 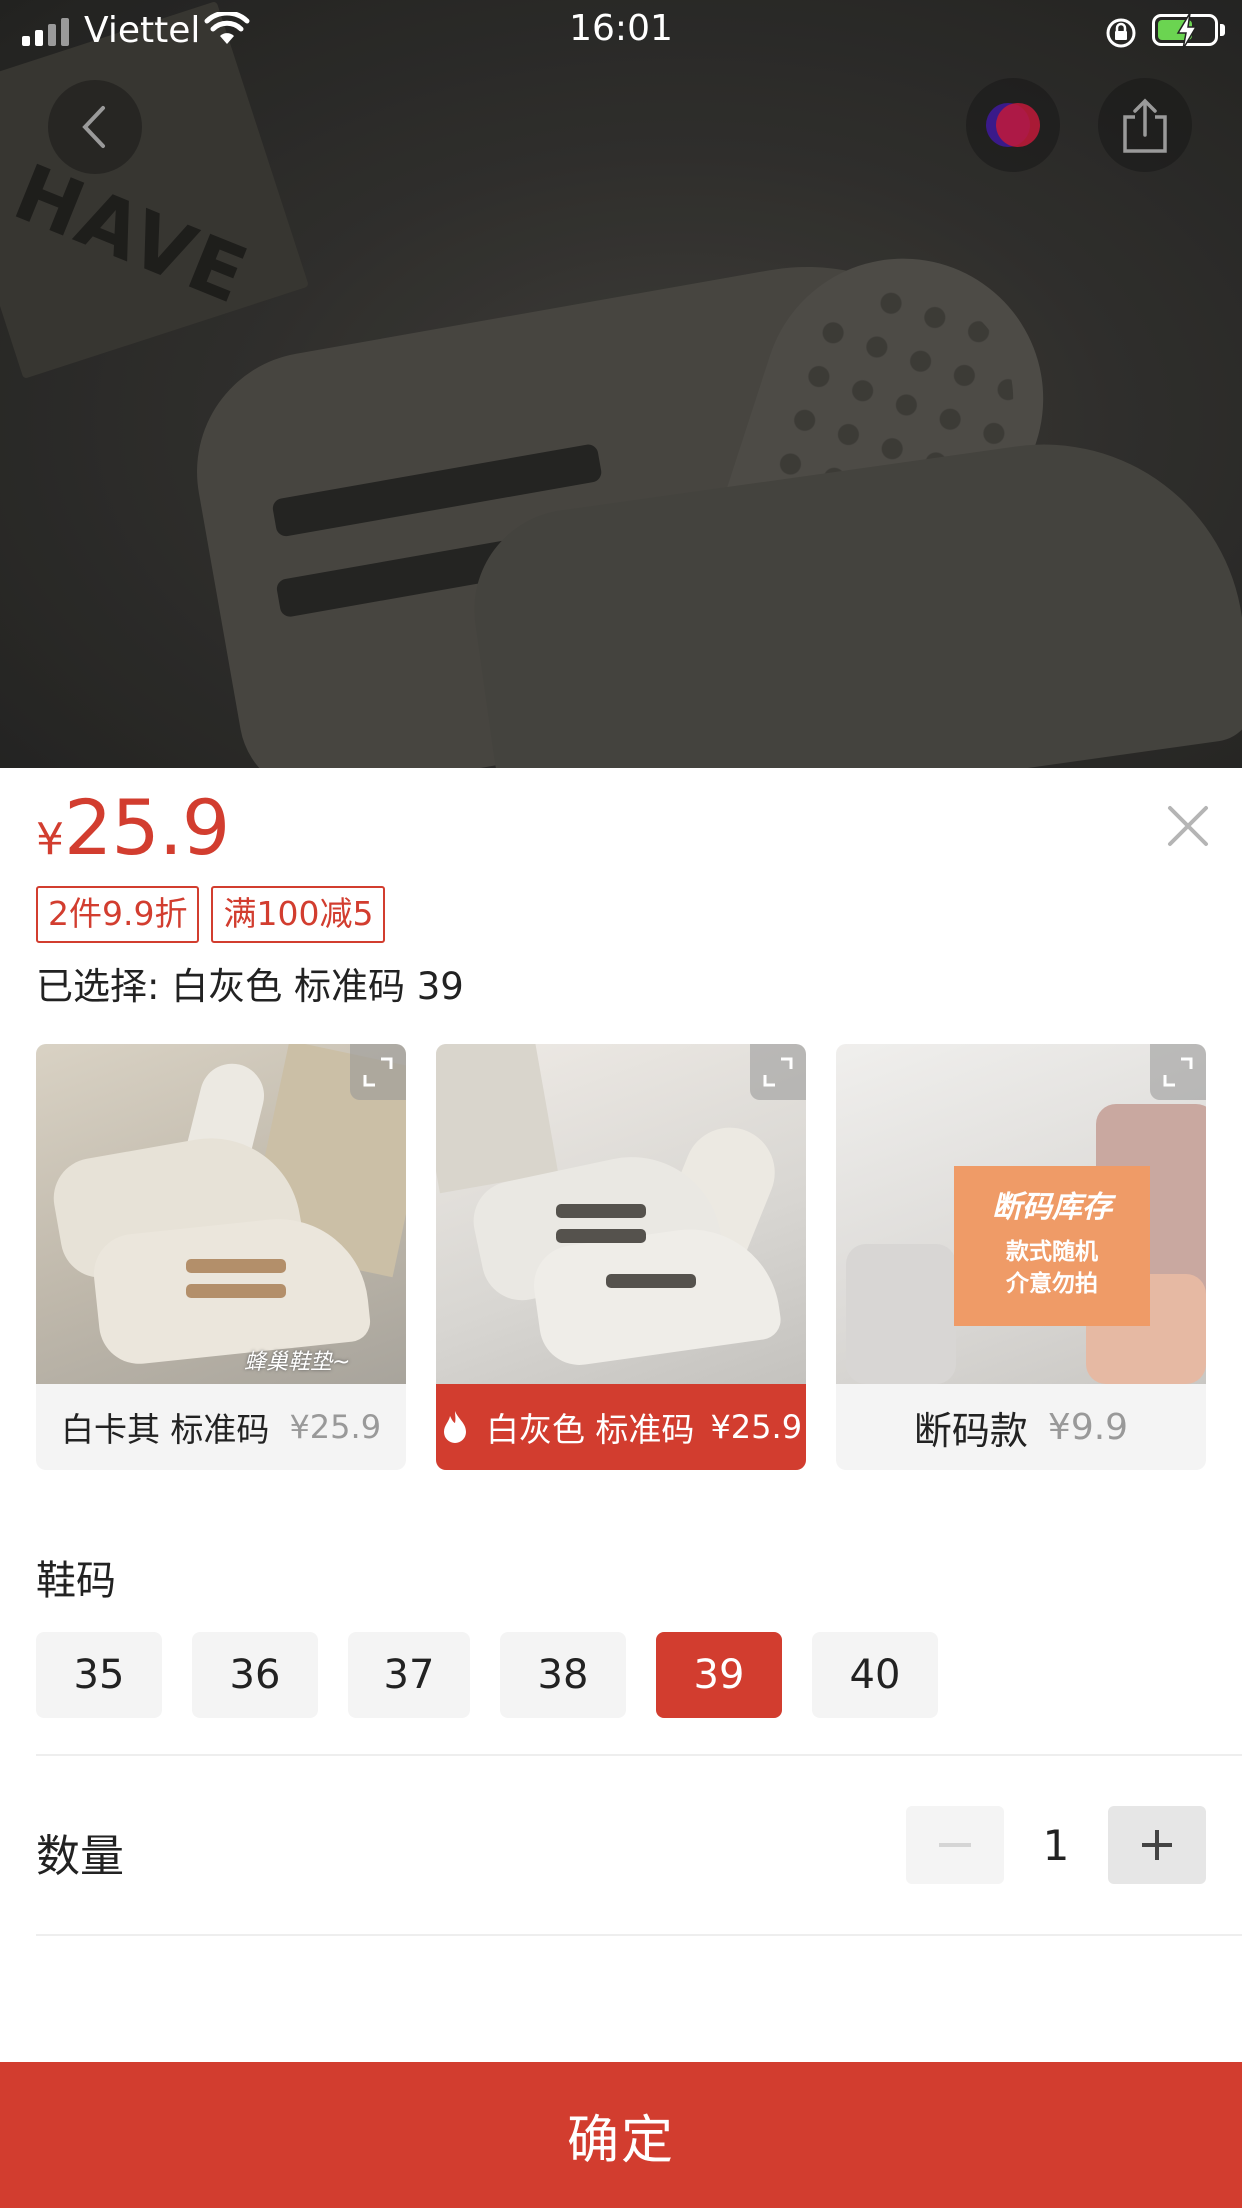 What do you see at coordinates (590, 1429) in the screenshot?
I see `variant-label: 白灰色 标准码` at bounding box center [590, 1429].